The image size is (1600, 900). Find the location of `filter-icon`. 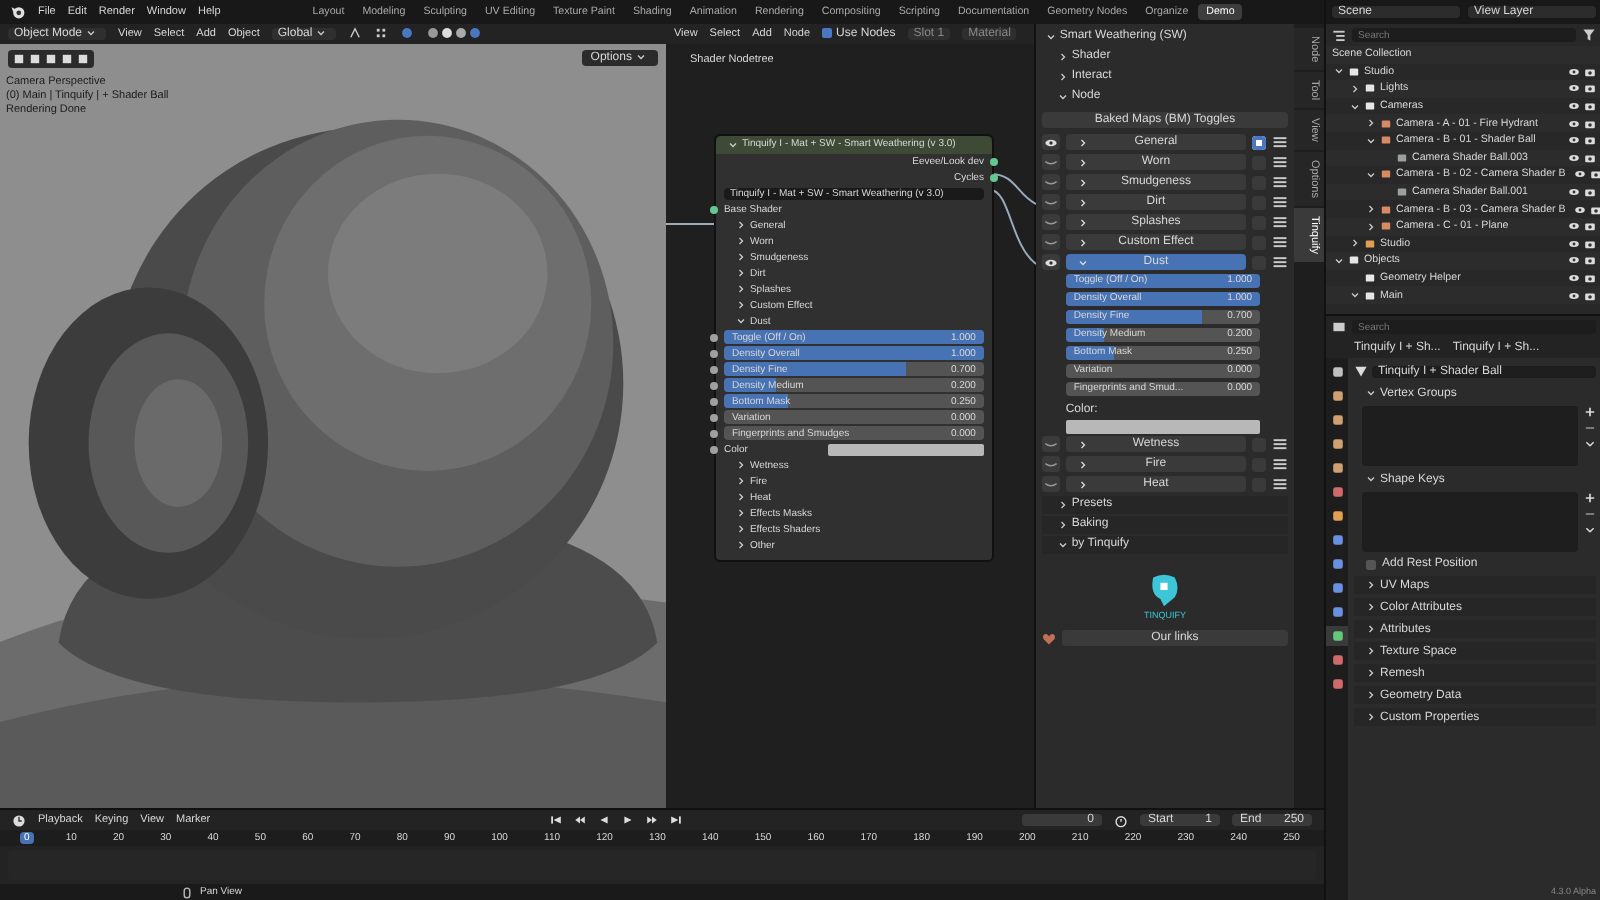

filter-icon is located at coordinates (1589, 35).